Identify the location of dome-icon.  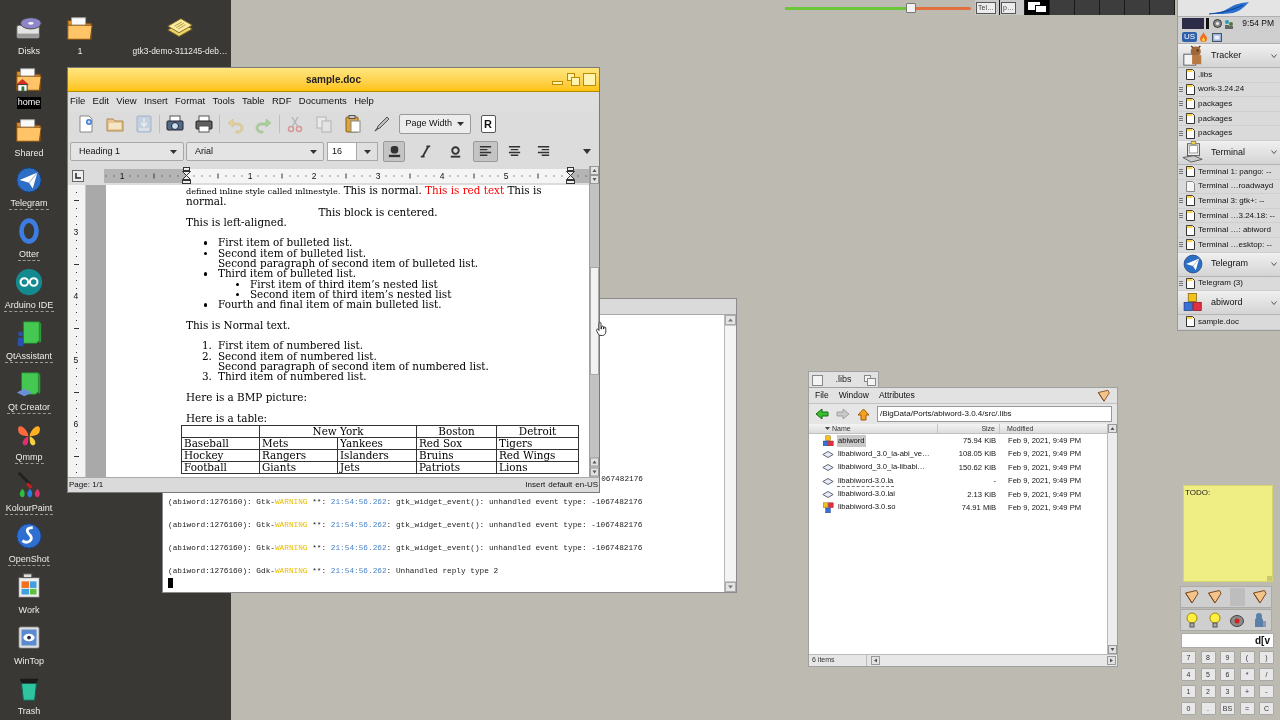
(1237, 620).